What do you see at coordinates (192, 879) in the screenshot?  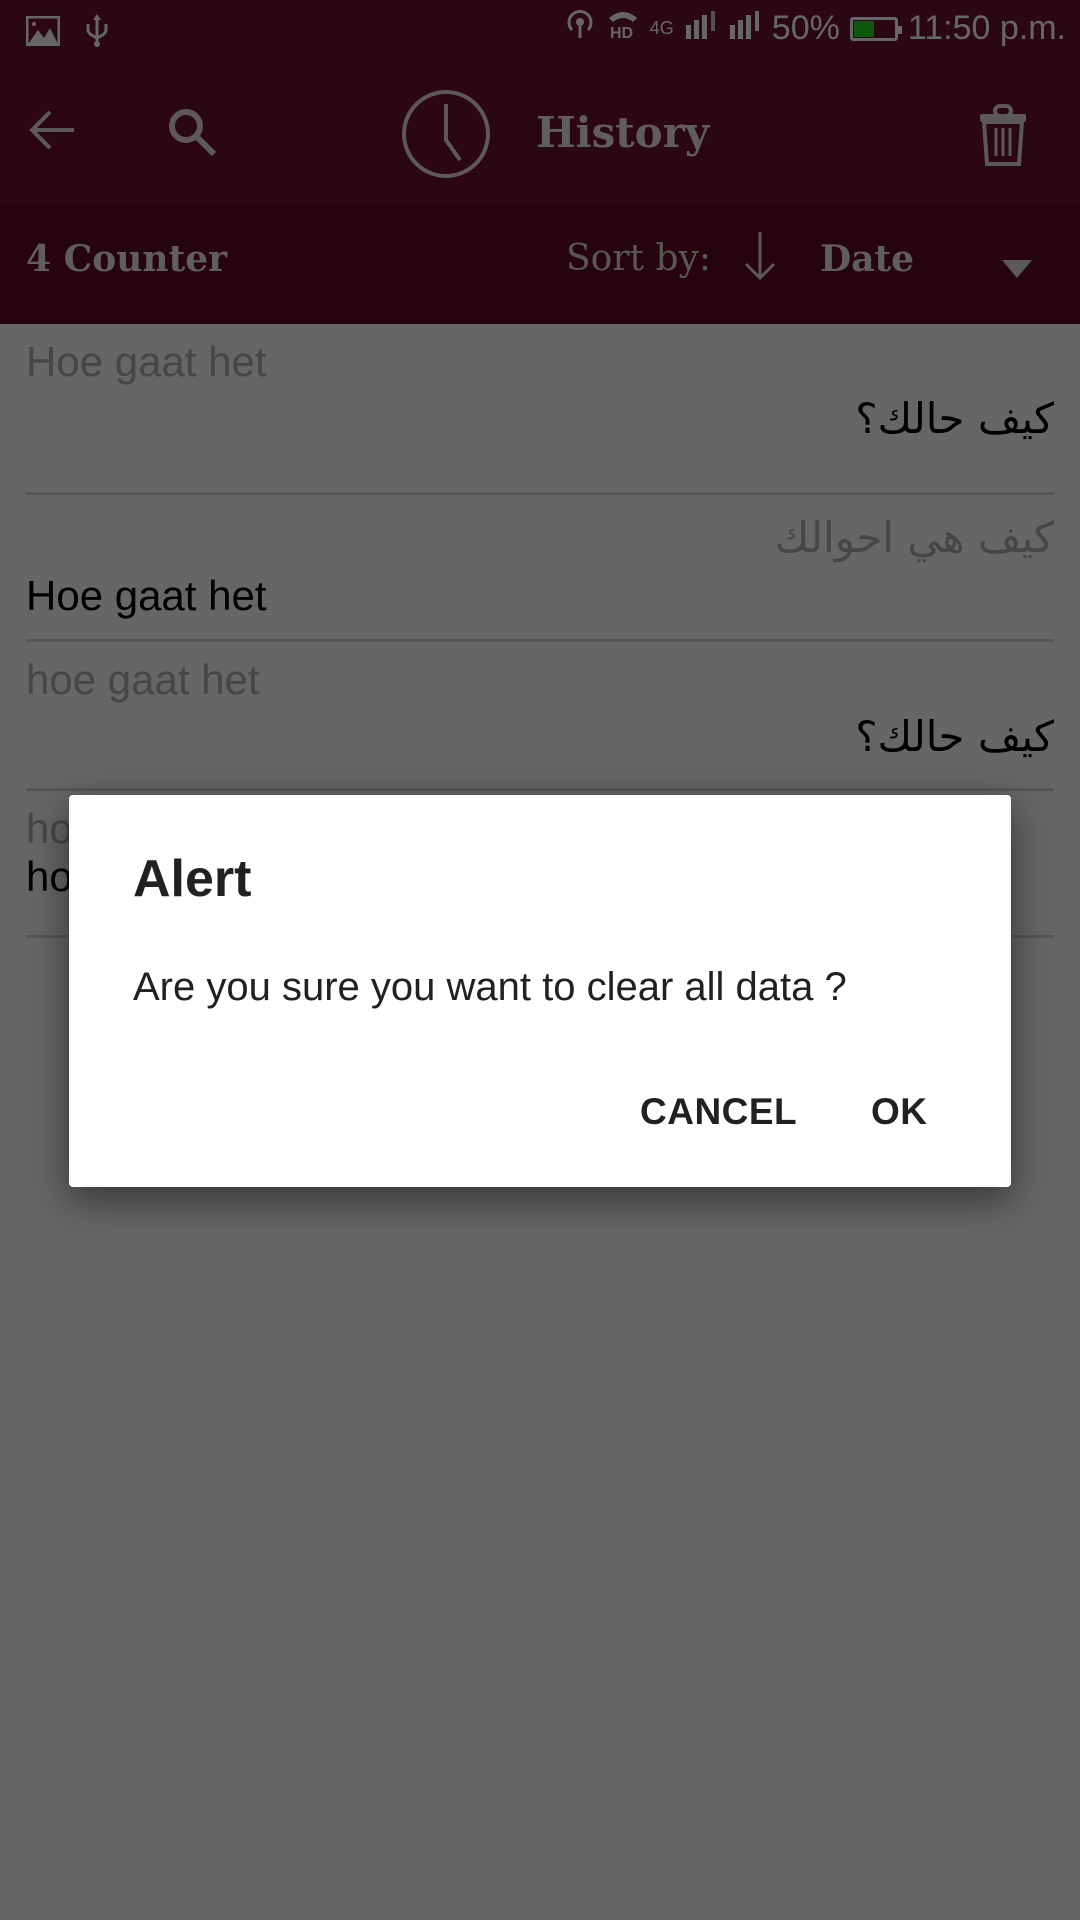 I see `dialog-title: Alert` at bounding box center [192, 879].